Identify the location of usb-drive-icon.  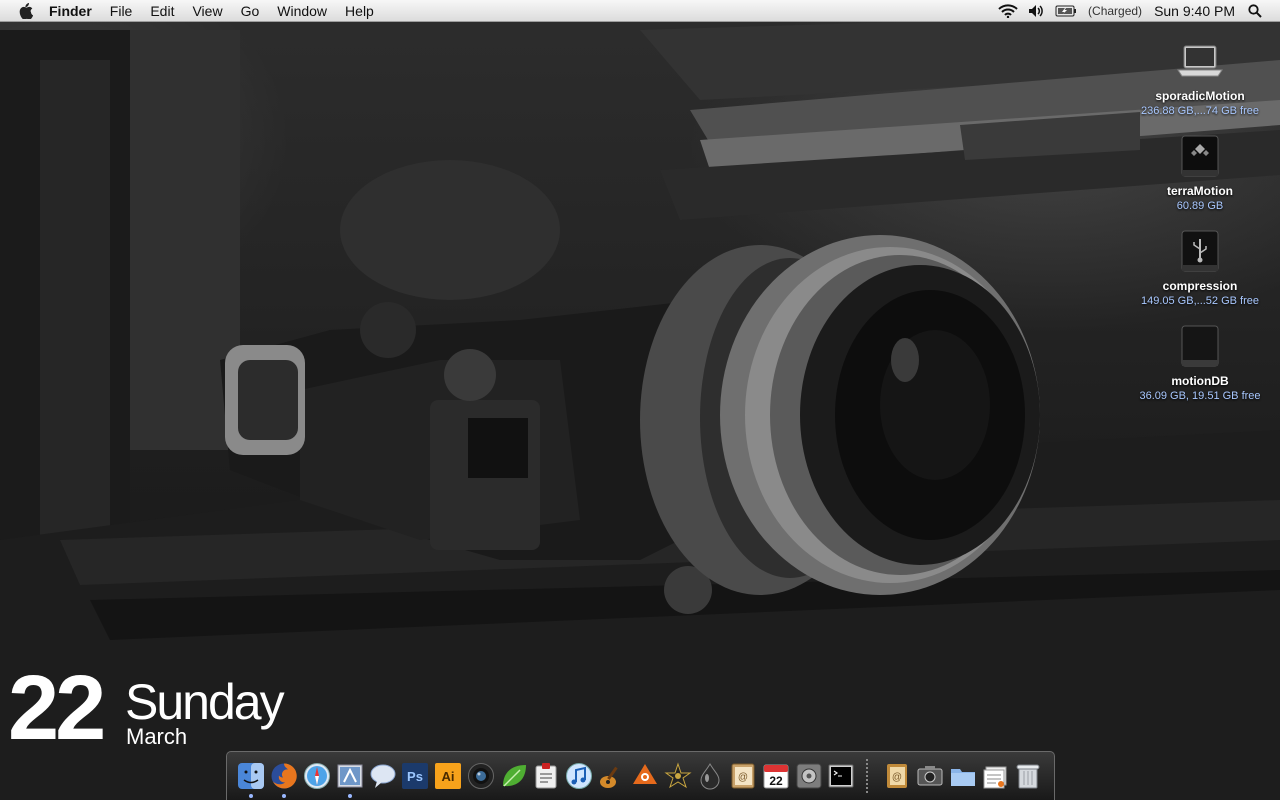
(1200, 252).